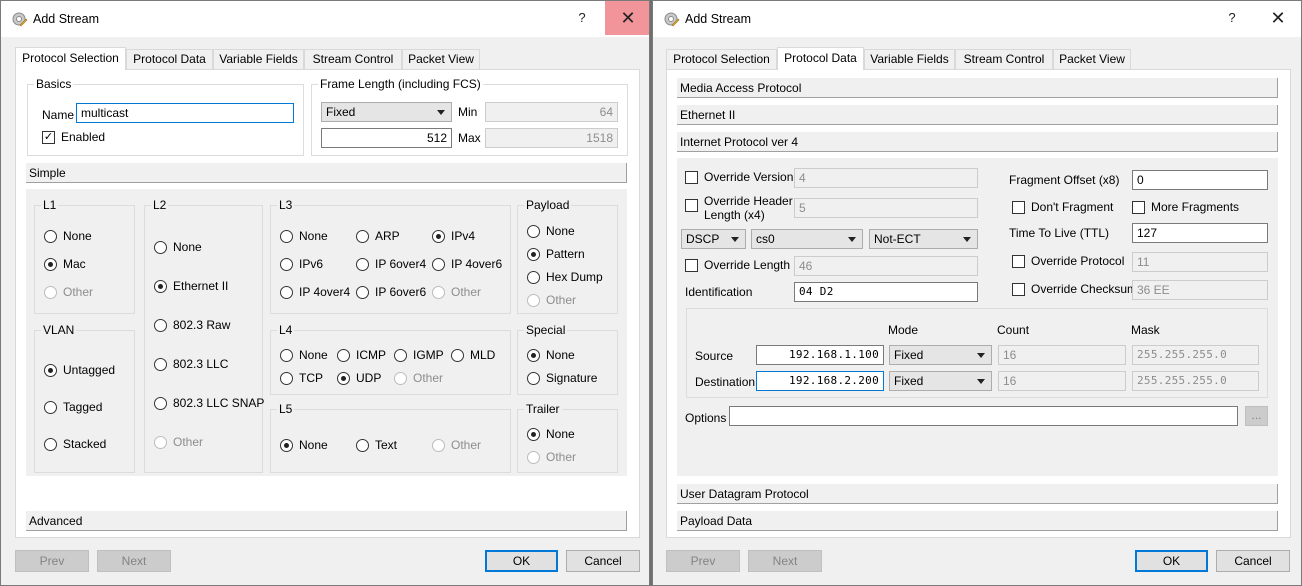 This screenshot has height=586, width=1302. Describe the element at coordinates (178, 247) in the screenshot. I see `l2-none-radio: None` at that location.